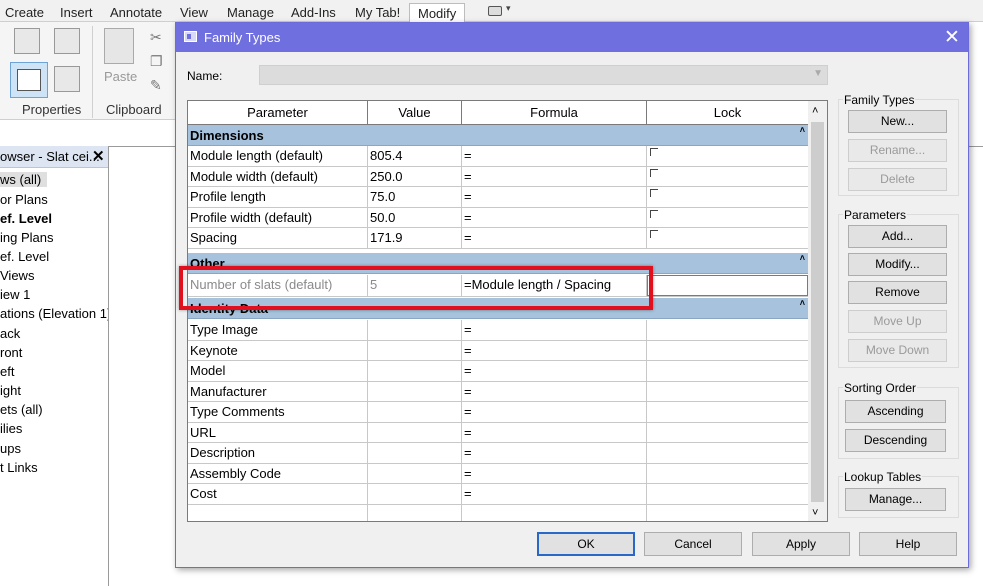 This screenshot has height=586, width=983. I want to click on chevron-up-icon: ˄, so click(815, 111).